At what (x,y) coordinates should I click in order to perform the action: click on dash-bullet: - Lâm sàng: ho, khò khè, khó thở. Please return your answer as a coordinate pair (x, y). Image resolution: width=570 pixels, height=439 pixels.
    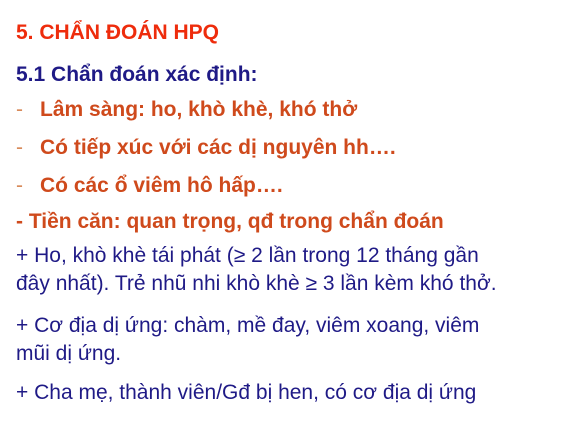
    Looking at the image, I should click on (186, 109).